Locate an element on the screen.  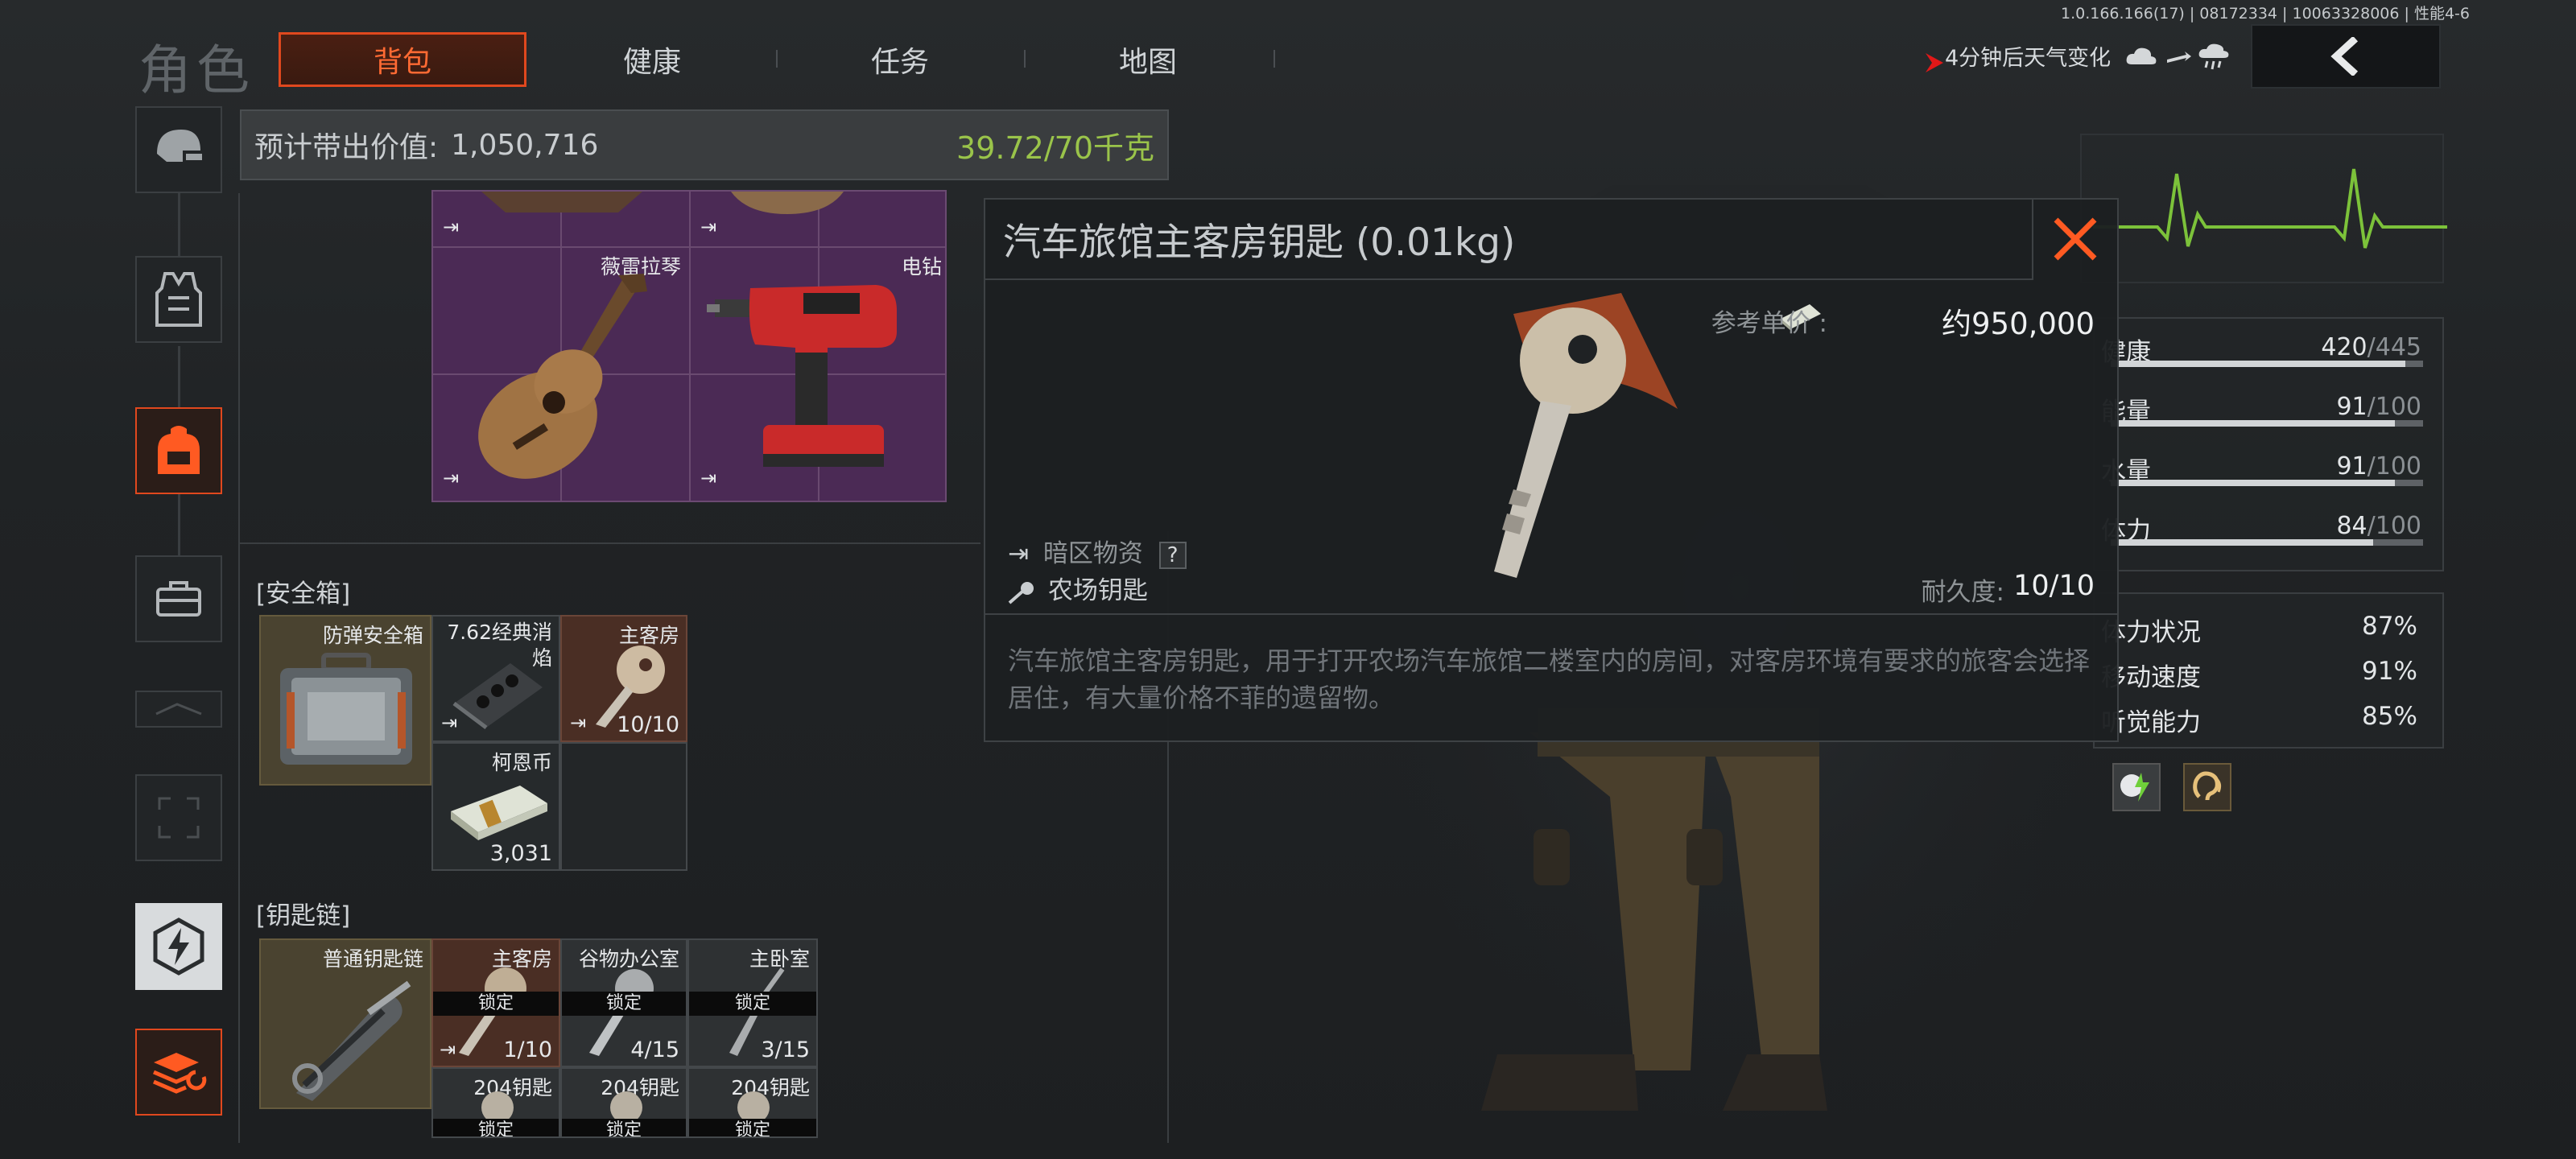
health-bar is located at coordinates (2267, 364).